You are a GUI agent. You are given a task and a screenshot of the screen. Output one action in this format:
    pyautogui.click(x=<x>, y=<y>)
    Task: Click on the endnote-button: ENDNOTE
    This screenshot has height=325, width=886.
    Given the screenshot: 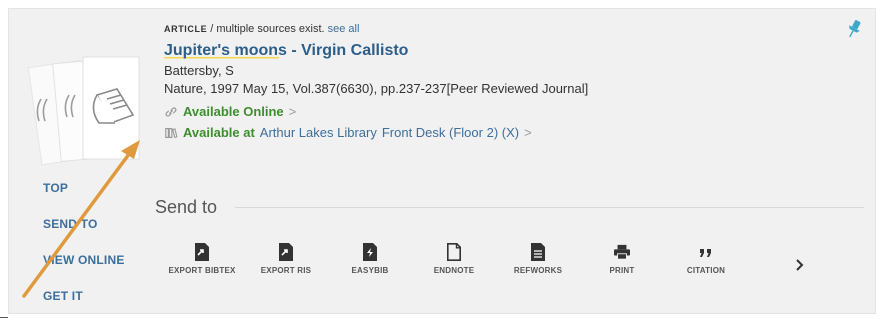 What is the action you would take?
    pyautogui.click(x=454, y=259)
    